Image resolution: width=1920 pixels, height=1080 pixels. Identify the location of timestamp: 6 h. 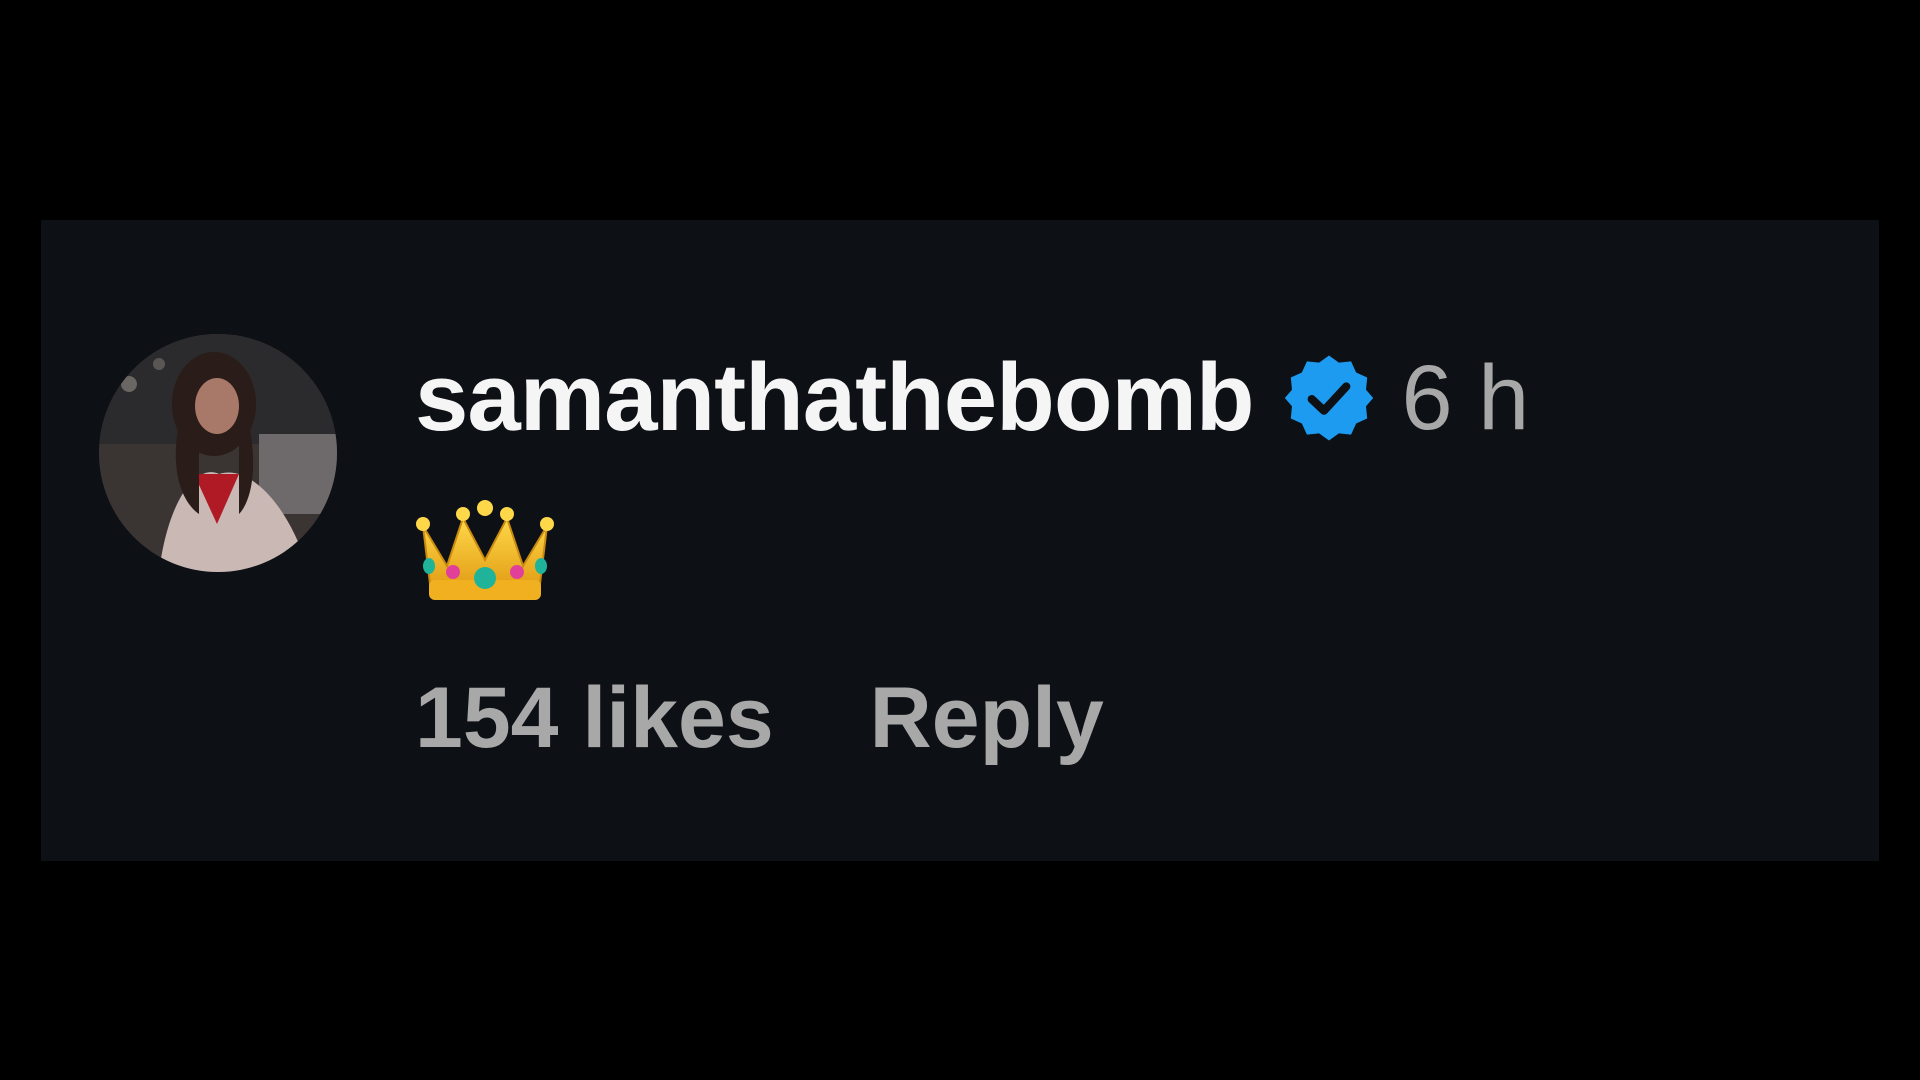
(1465, 398).